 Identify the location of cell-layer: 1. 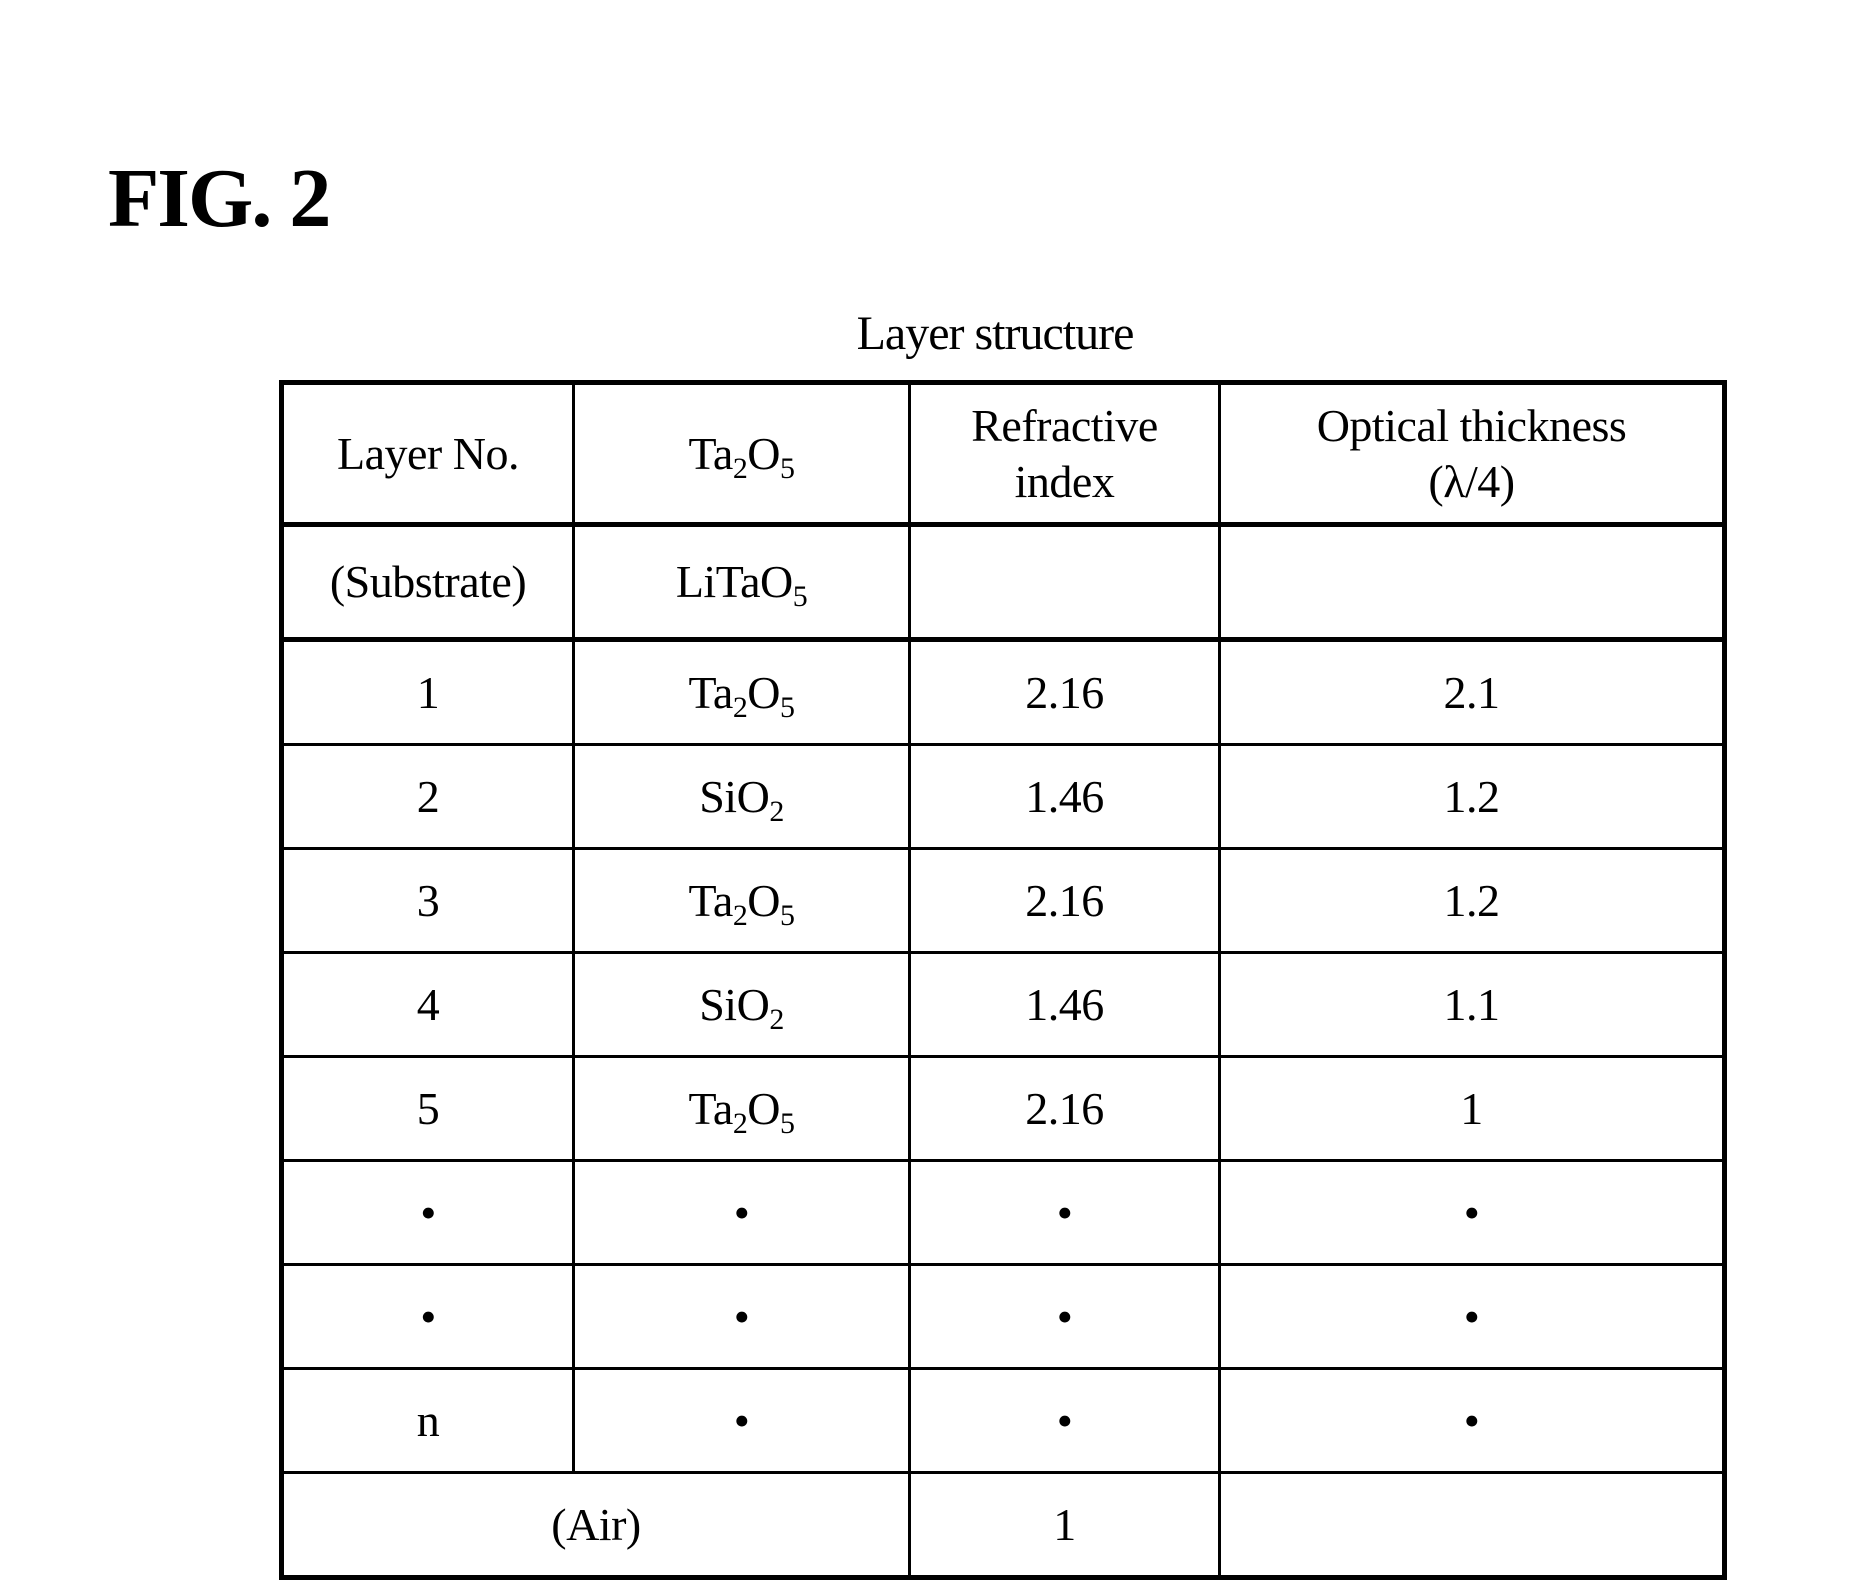
(427, 691).